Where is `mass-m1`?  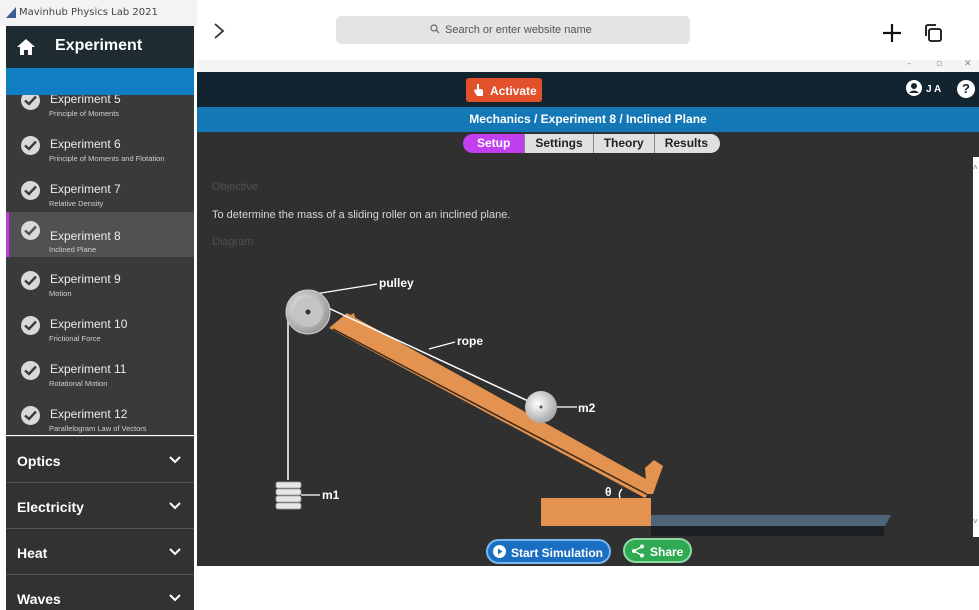
mass-m1 is located at coordinates (288, 495).